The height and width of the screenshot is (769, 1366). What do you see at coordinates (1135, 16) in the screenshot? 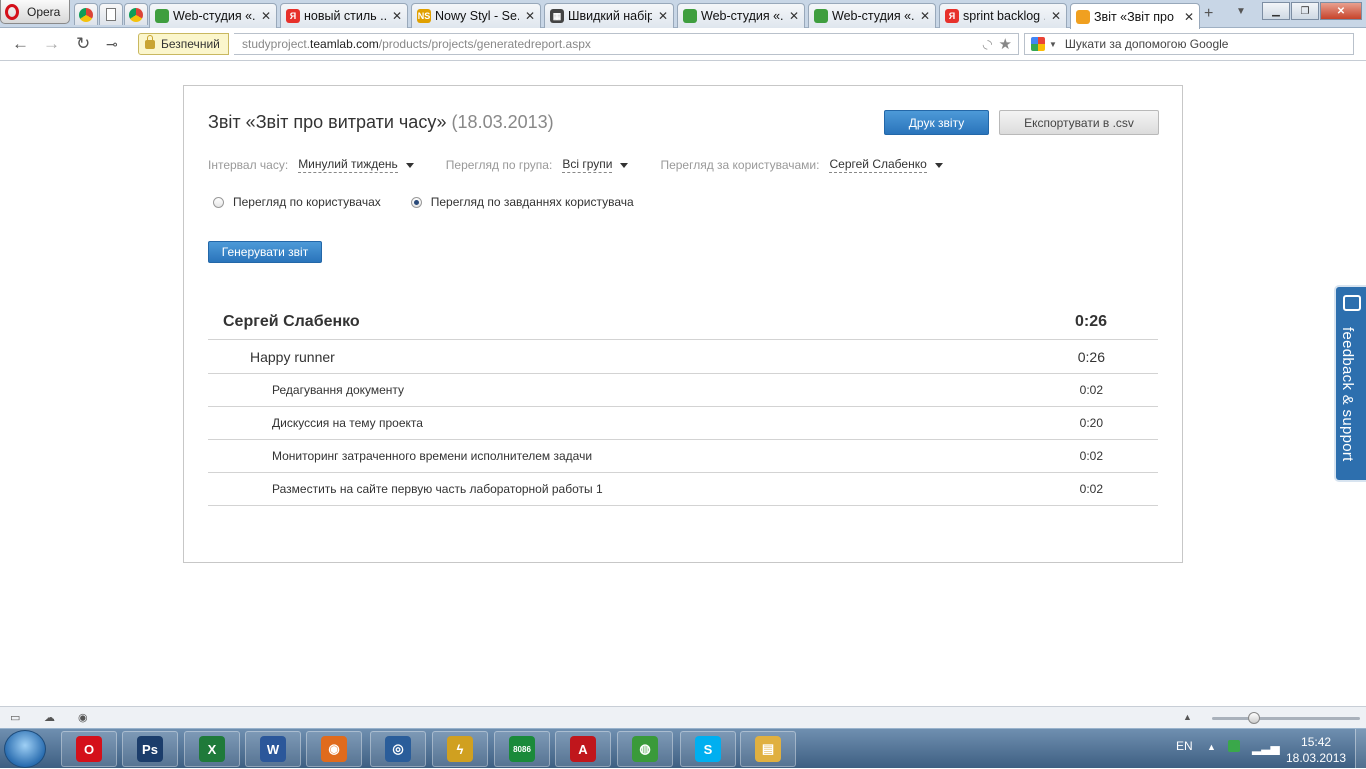
I see `browser-tab: Звіт «Звіт про ... ✕` at bounding box center [1135, 16].